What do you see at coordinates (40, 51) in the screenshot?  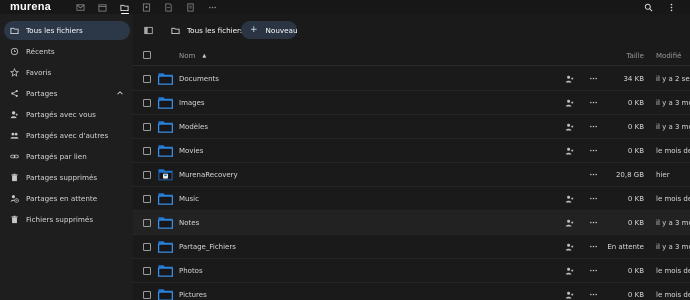 I see `sidebar-item-label: Récents` at bounding box center [40, 51].